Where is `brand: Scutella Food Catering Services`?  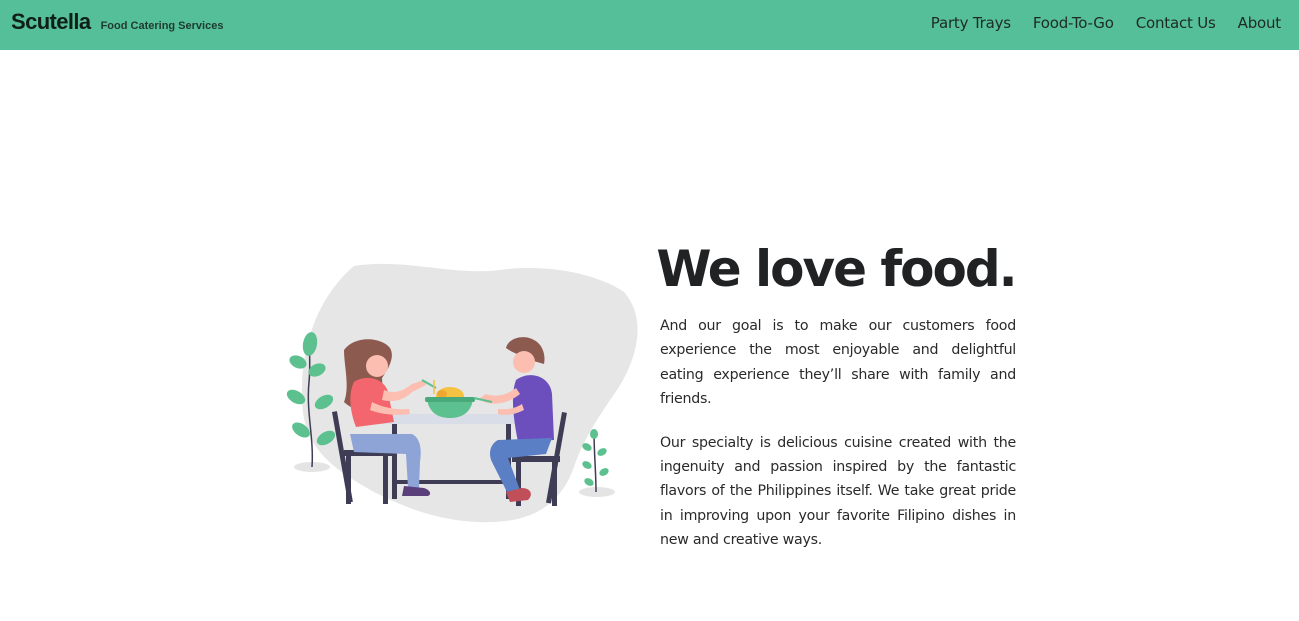
brand: Scutella Food Catering Services is located at coordinates (117, 22).